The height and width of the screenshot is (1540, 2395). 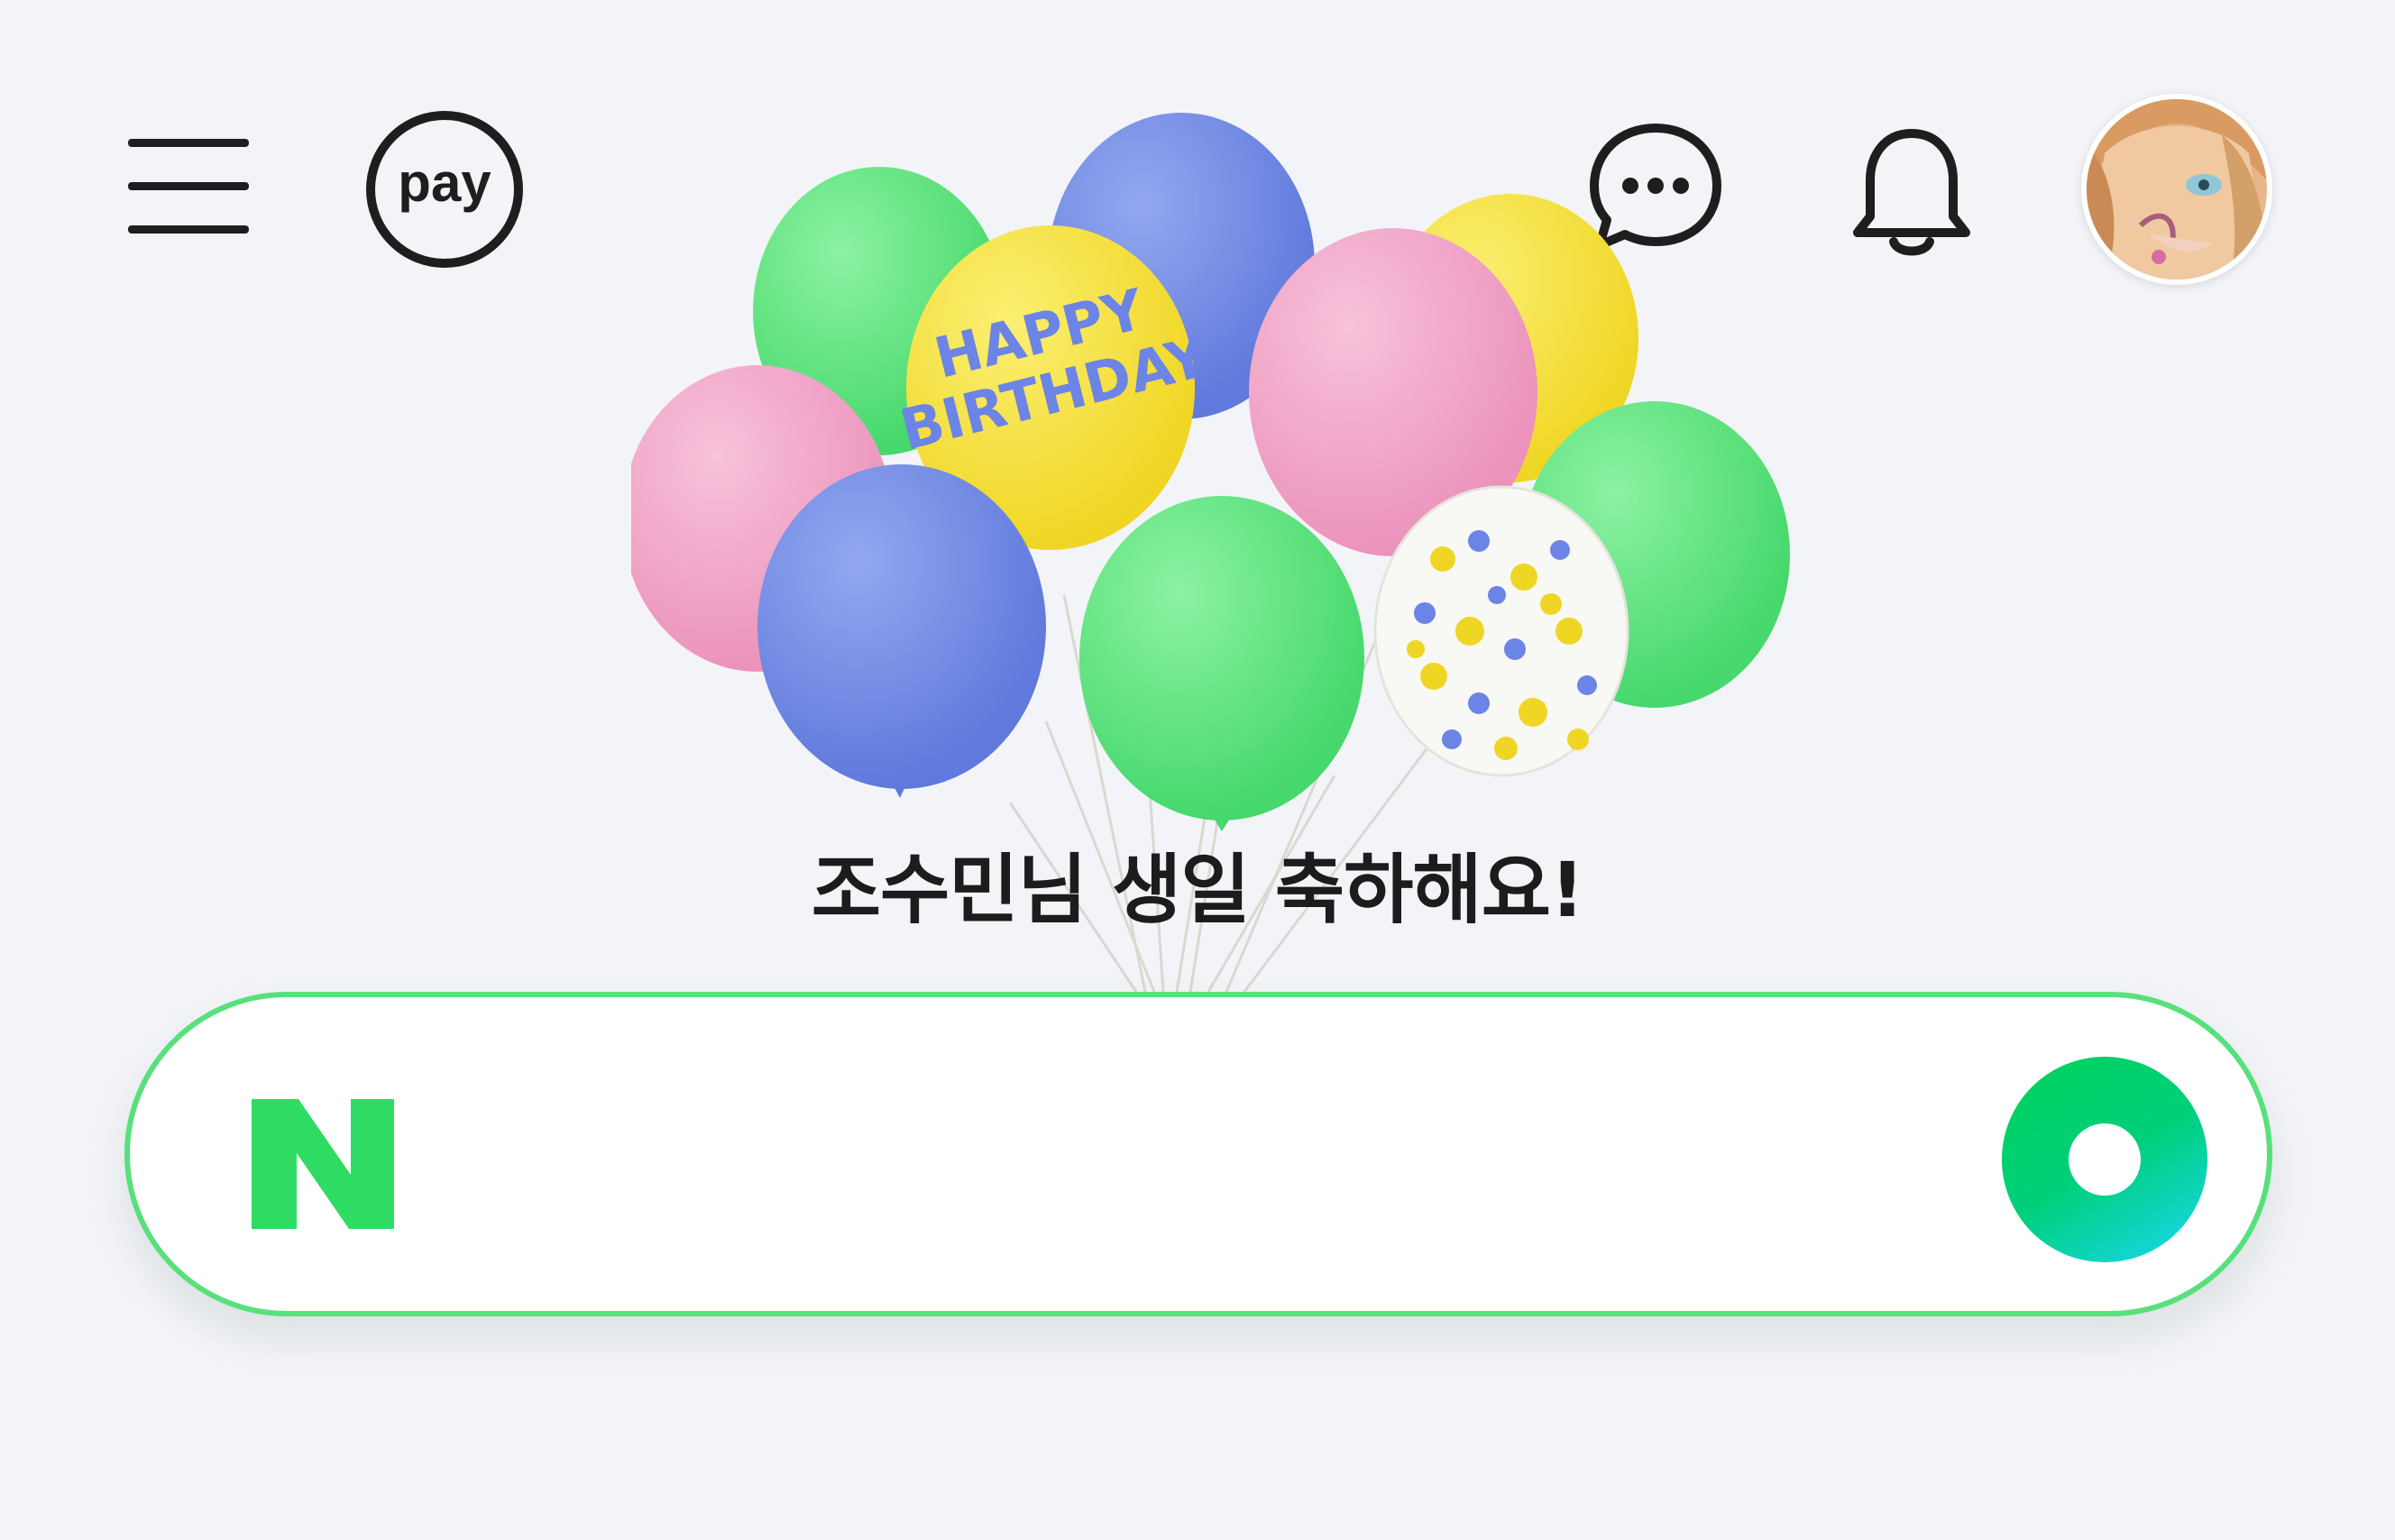 I want to click on pay-button: pay, so click(x=444, y=189).